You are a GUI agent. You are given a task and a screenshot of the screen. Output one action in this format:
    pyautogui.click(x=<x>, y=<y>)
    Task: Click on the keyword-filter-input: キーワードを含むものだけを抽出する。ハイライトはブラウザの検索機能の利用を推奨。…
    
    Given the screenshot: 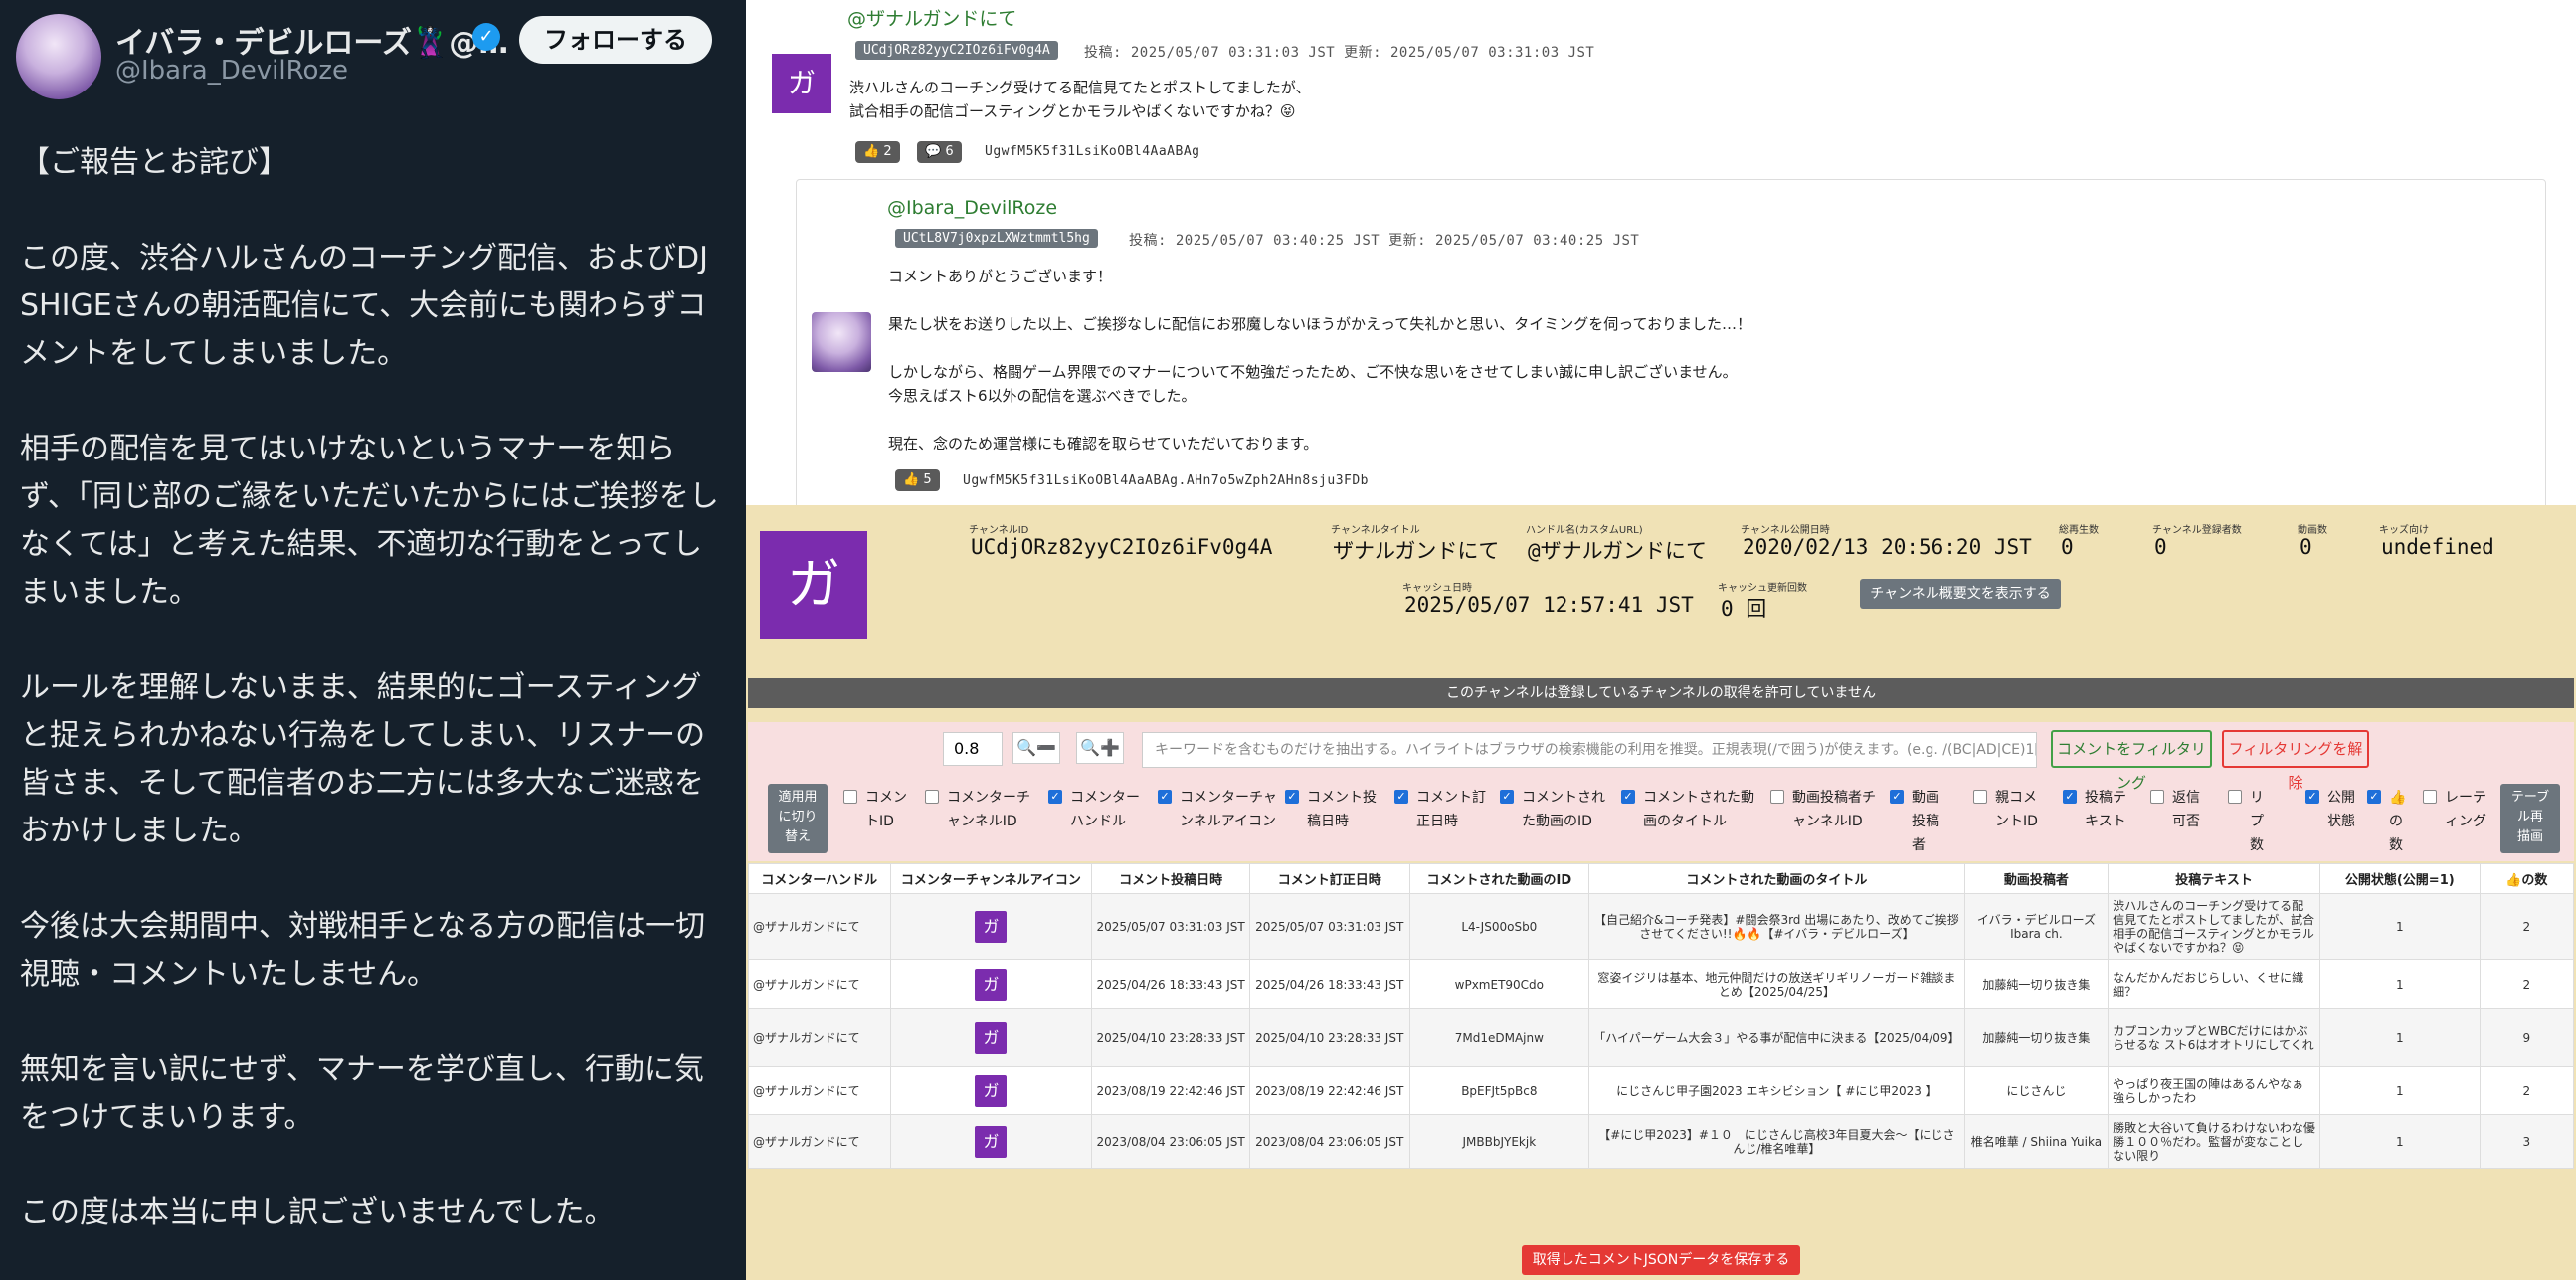 What is the action you would take?
    pyautogui.click(x=1589, y=750)
    